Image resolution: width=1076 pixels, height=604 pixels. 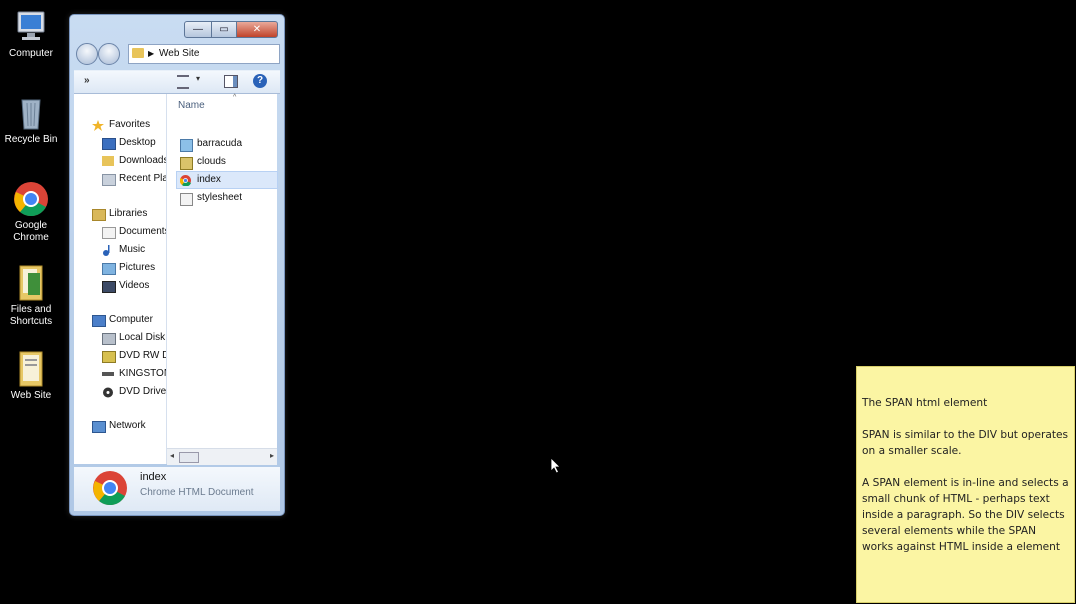 I want to click on usb-drive-icon, so click(x=108, y=374).